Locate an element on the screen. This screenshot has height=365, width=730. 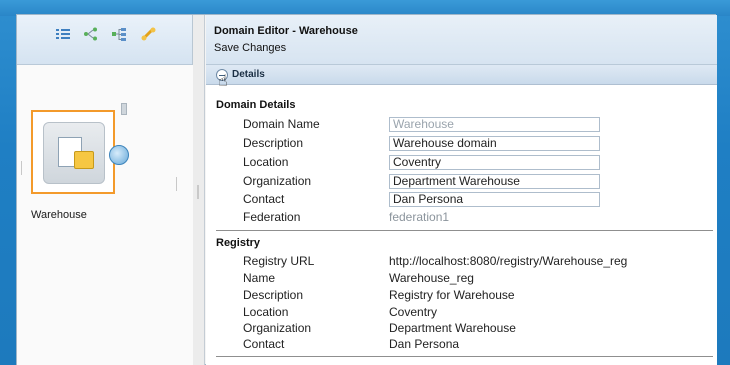
canvas-toolbar is located at coordinates (104, 40).